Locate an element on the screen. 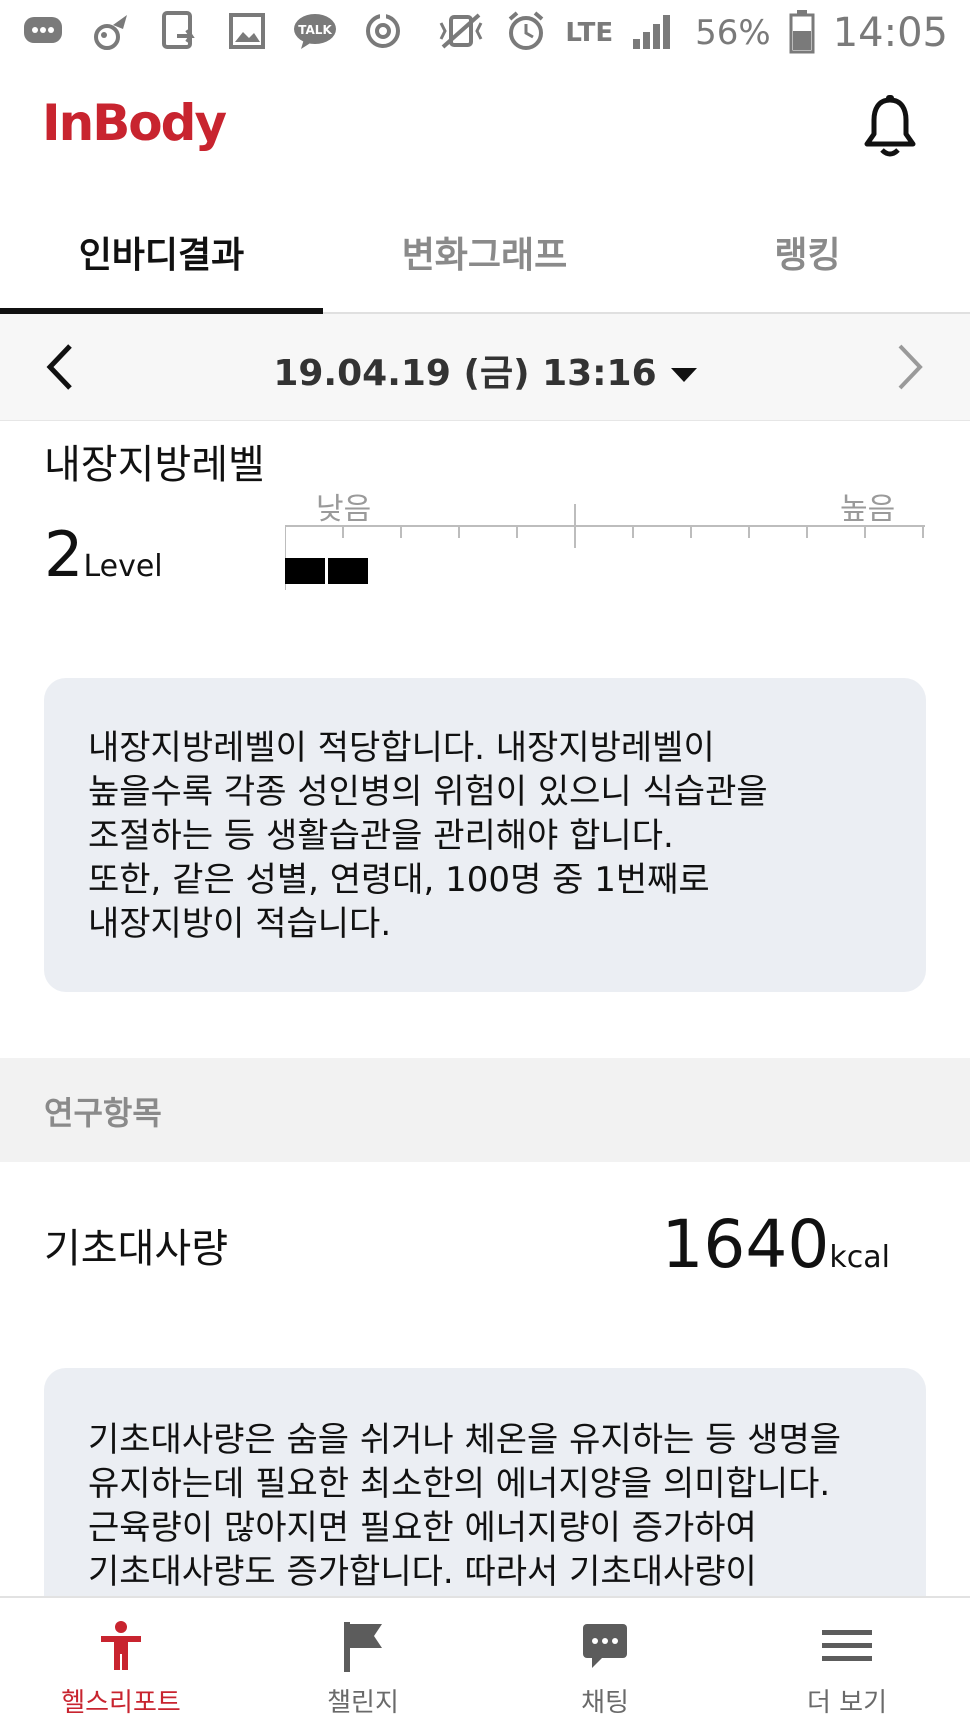 The width and height of the screenshot is (970, 1726). signal-icon is located at coordinates (654, 33).